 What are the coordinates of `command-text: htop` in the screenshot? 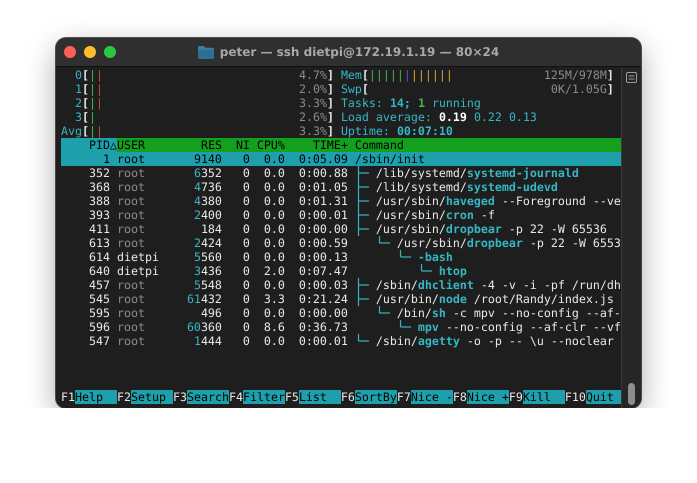 It's located at (452, 271).